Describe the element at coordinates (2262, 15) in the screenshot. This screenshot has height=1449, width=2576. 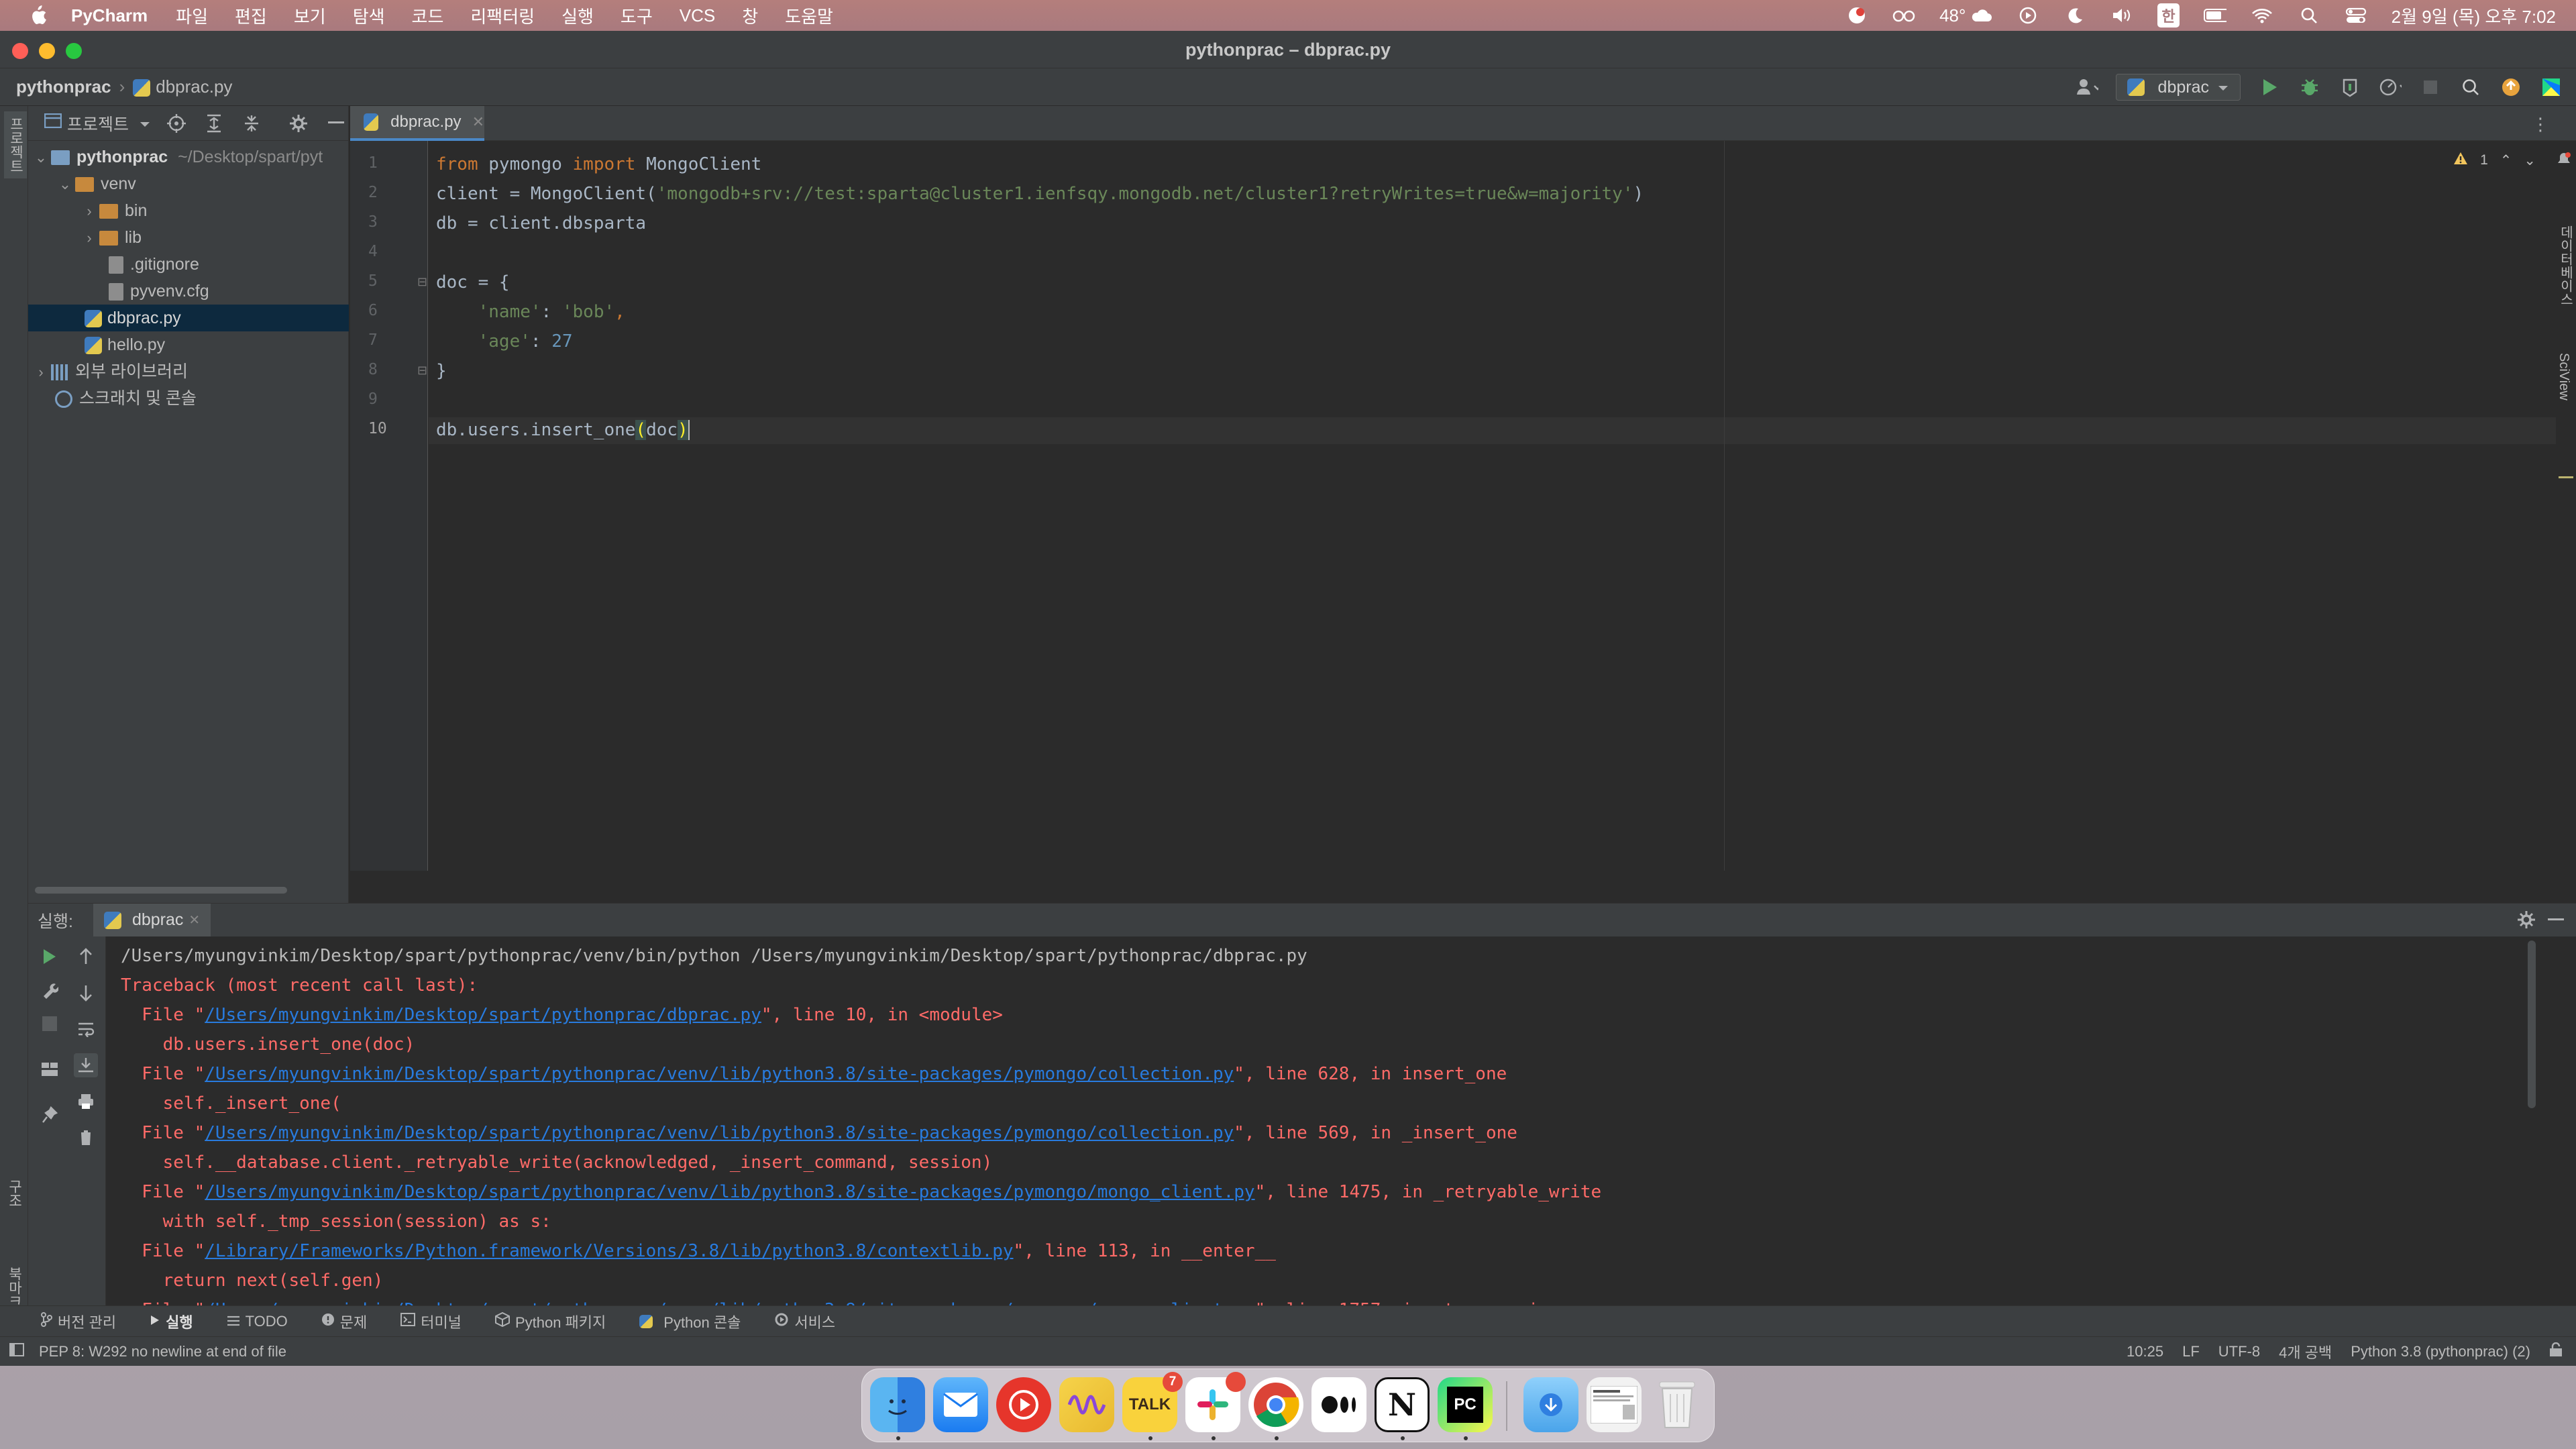
I see `wifi-icon` at that location.